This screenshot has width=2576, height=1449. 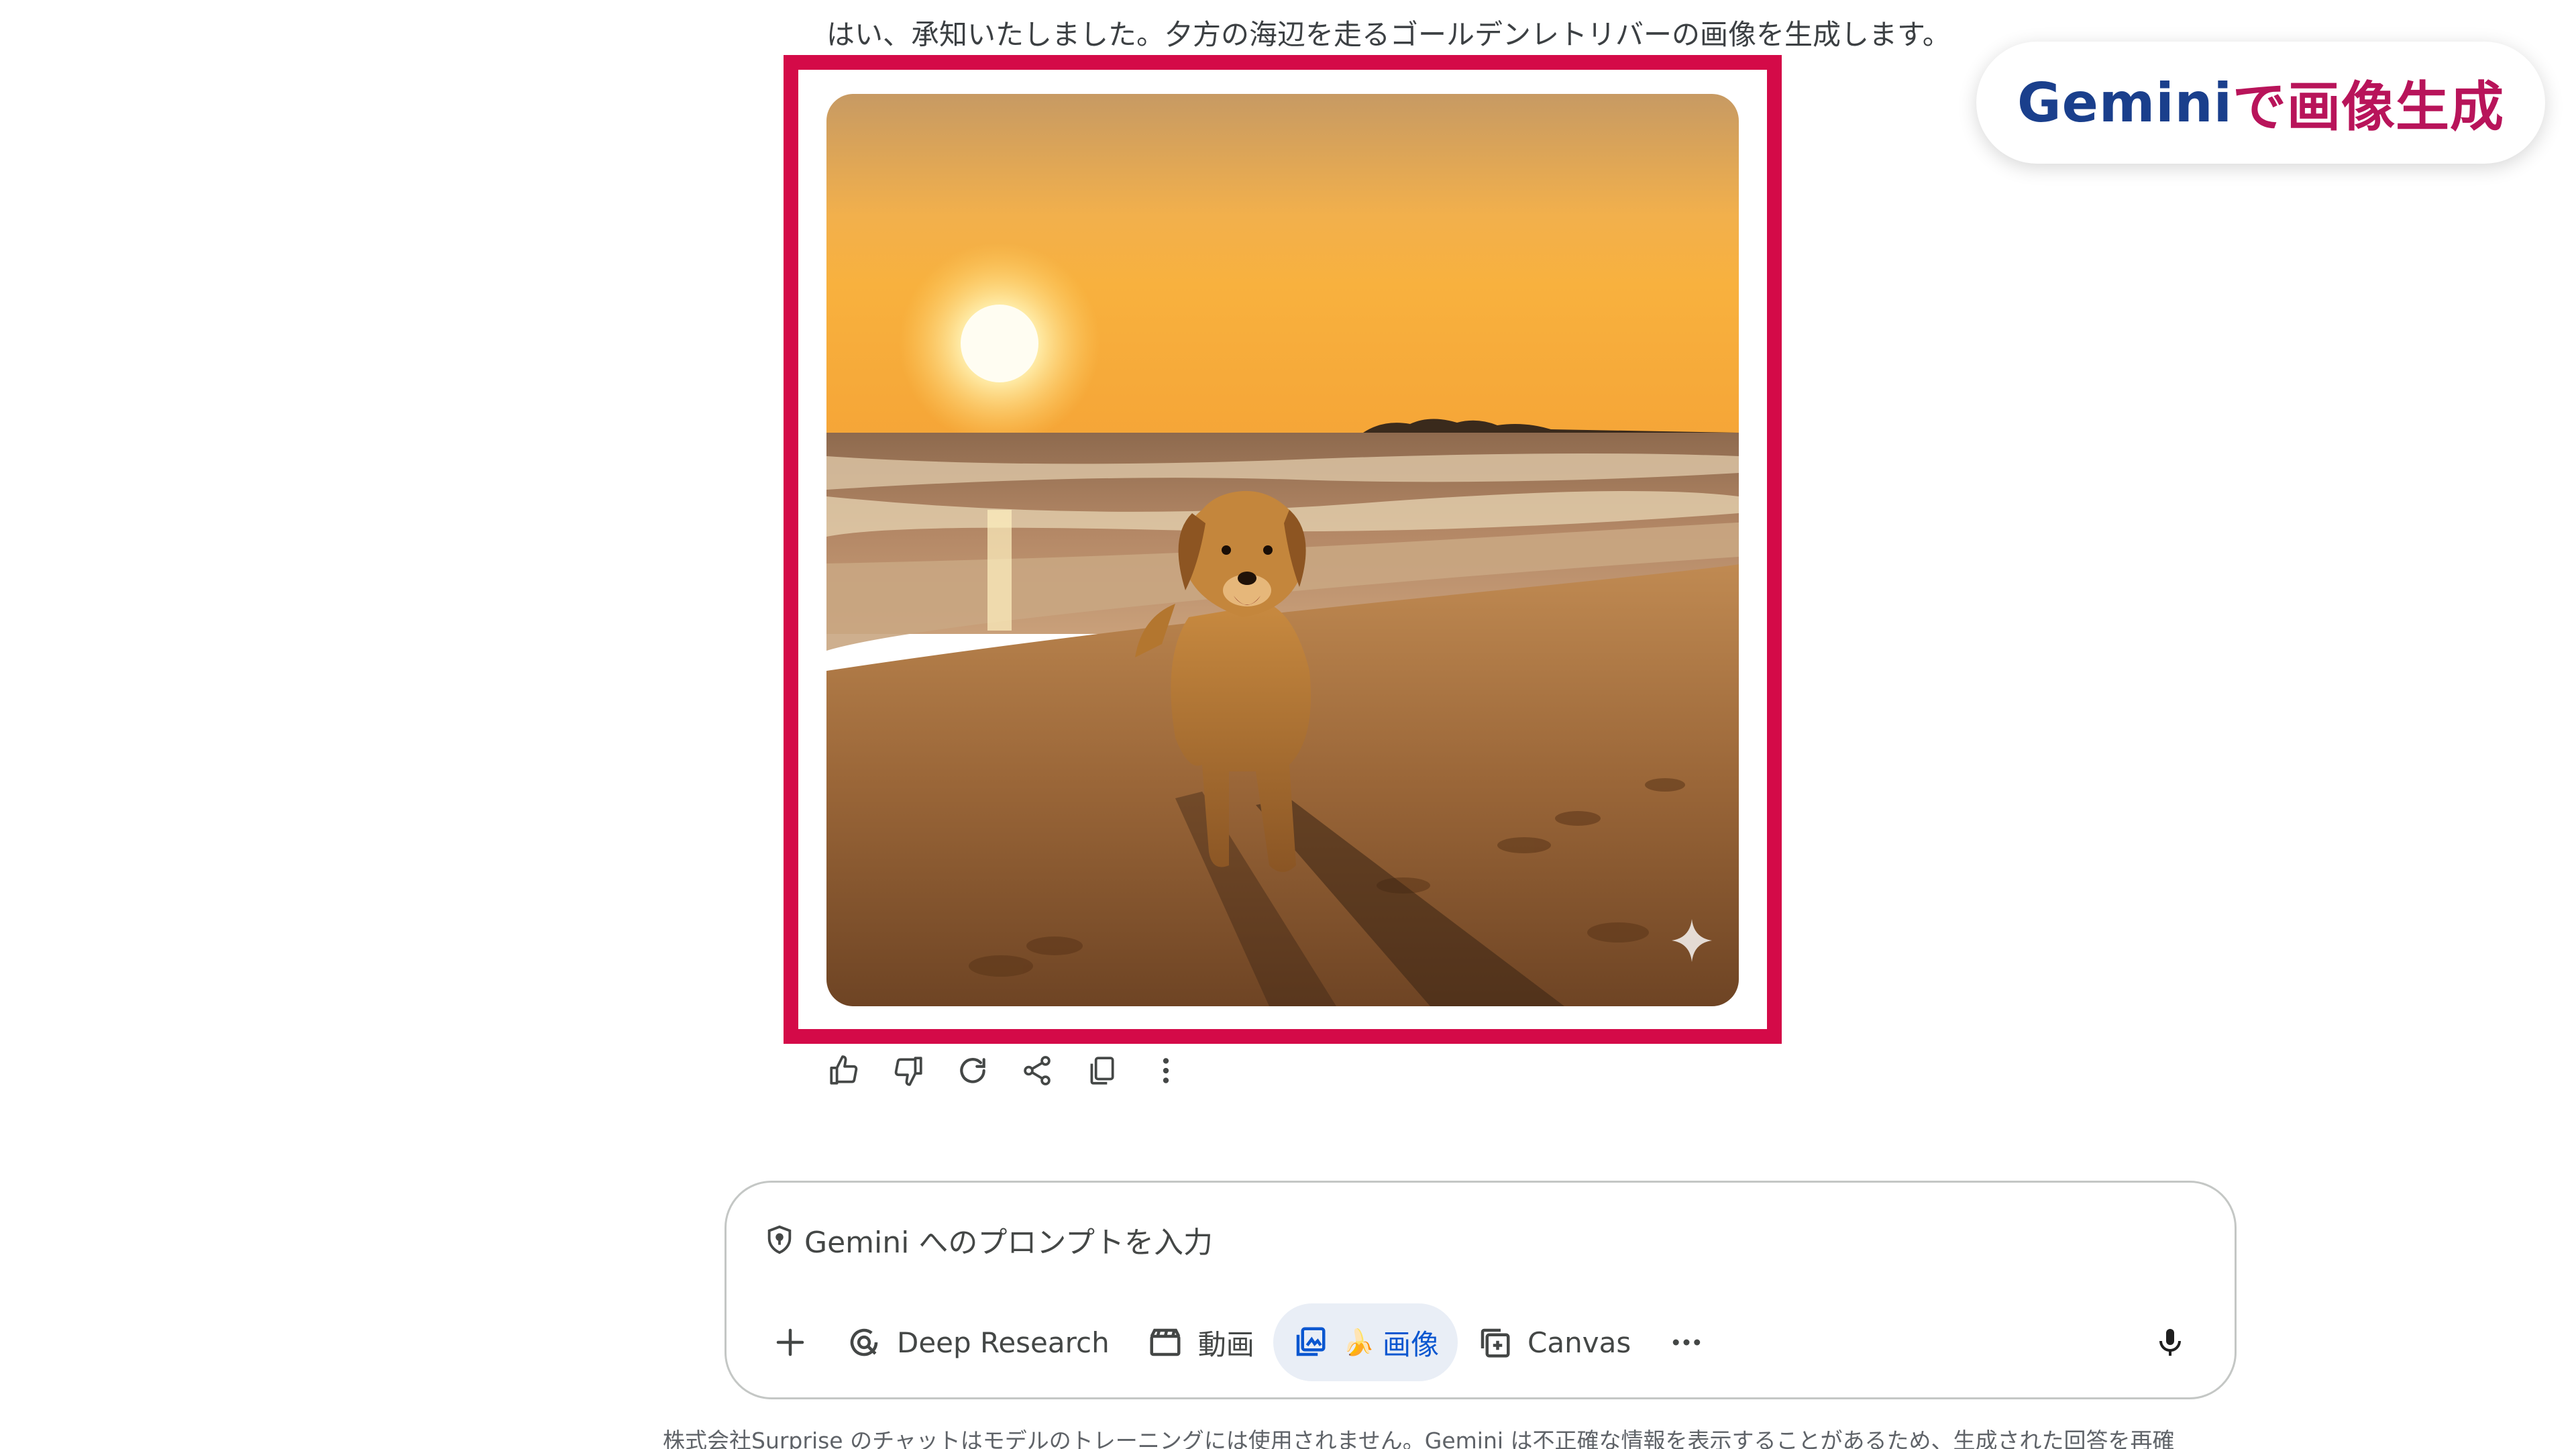 I want to click on more-horiz-icon, so click(x=1686, y=1342).